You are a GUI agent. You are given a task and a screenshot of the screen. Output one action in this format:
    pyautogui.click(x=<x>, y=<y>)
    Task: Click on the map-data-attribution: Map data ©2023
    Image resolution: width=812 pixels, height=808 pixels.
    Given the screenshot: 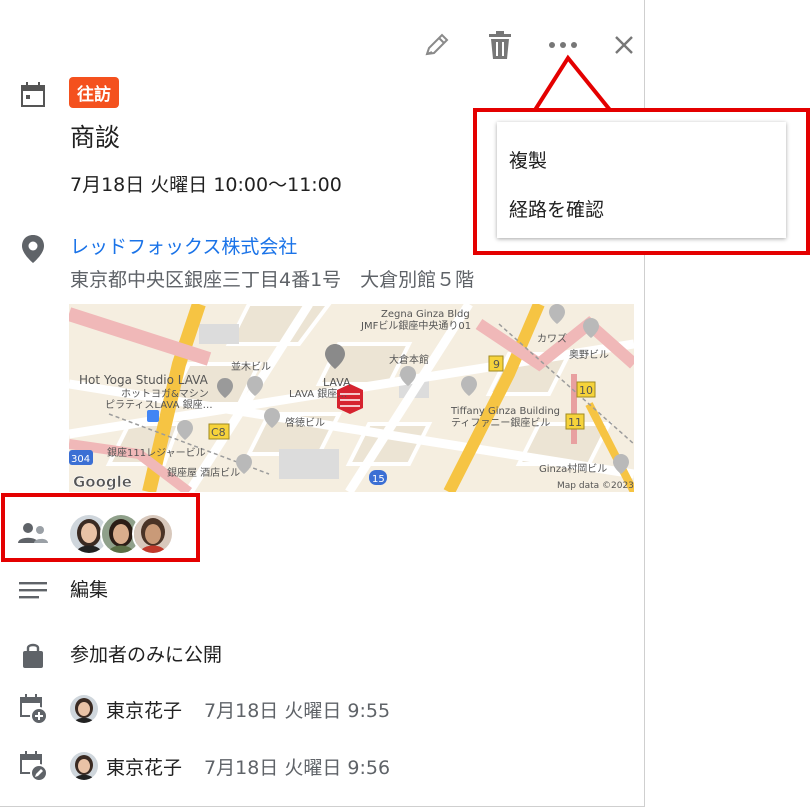 What is the action you would take?
    pyautogui.click(x=595, y=486)
    